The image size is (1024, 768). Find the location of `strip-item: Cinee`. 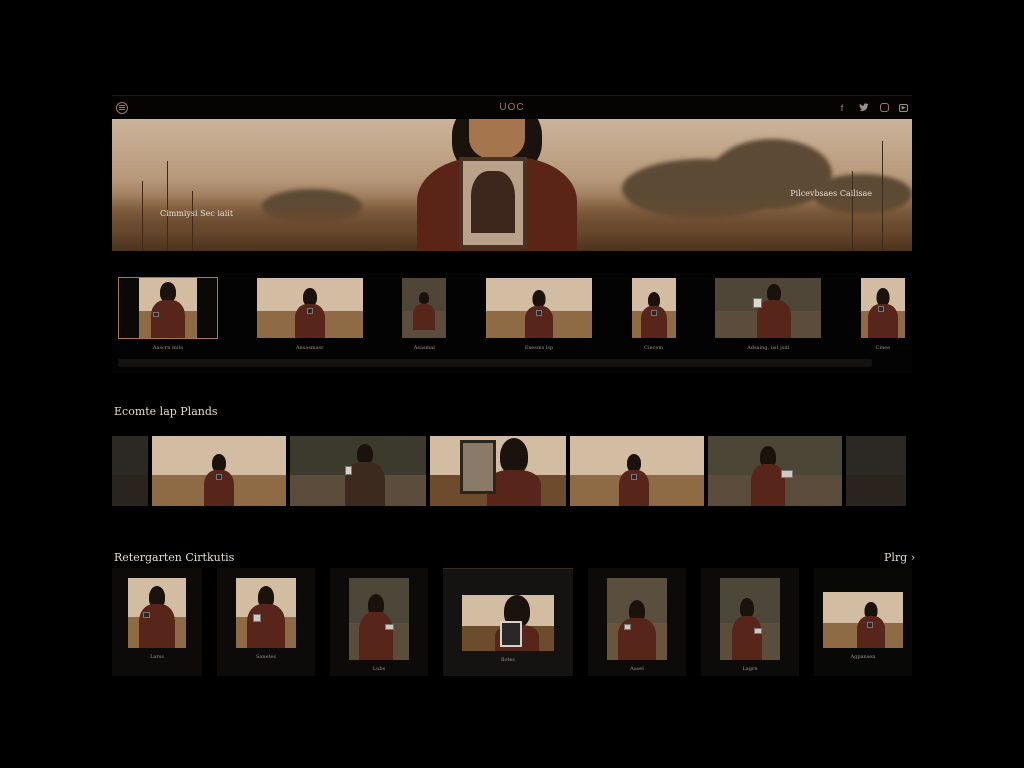

strip-item: Cinee is located at coordinates (883, 314).